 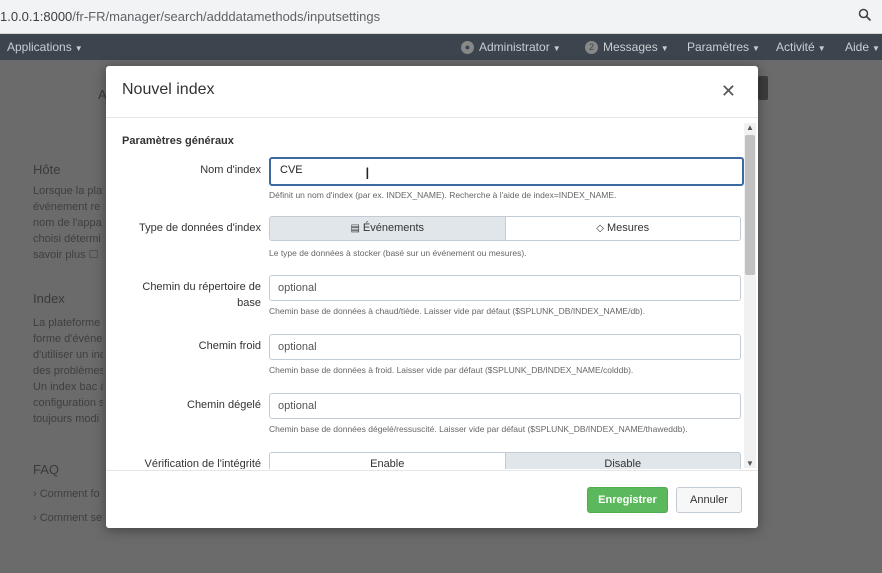 I want to click on save-button: Enregistrer, so click(x=627, y=500).